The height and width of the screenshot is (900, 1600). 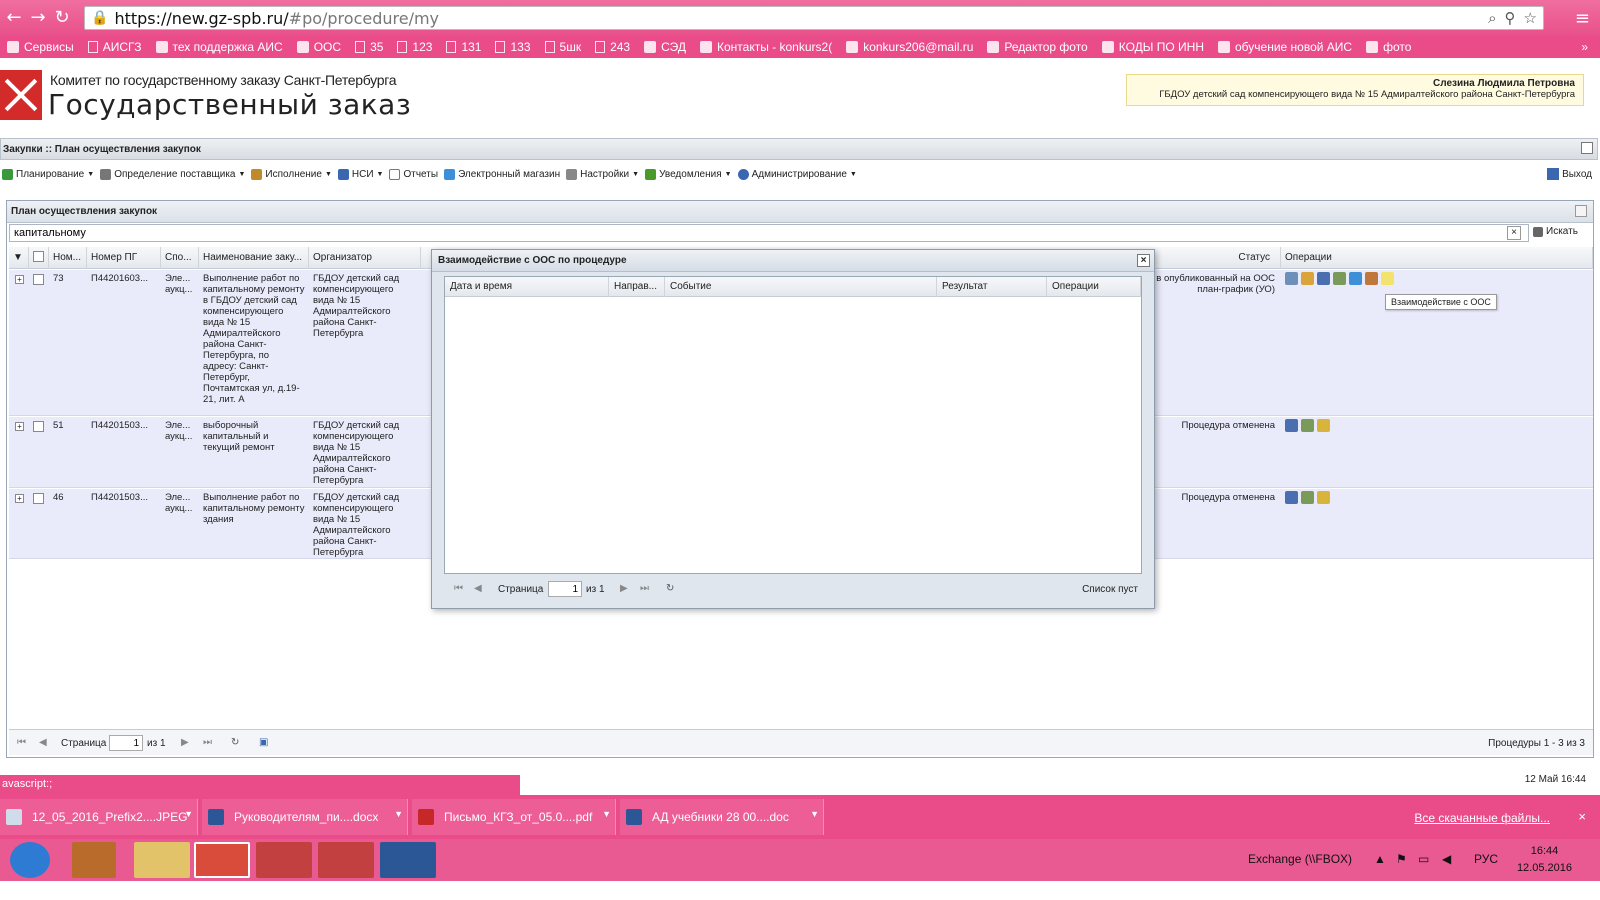 What do you see at coordinates (173, 174) in the screenshot?
I see `menu-supplier: Определение поставщика ▼` at bounding box center [173, 174].